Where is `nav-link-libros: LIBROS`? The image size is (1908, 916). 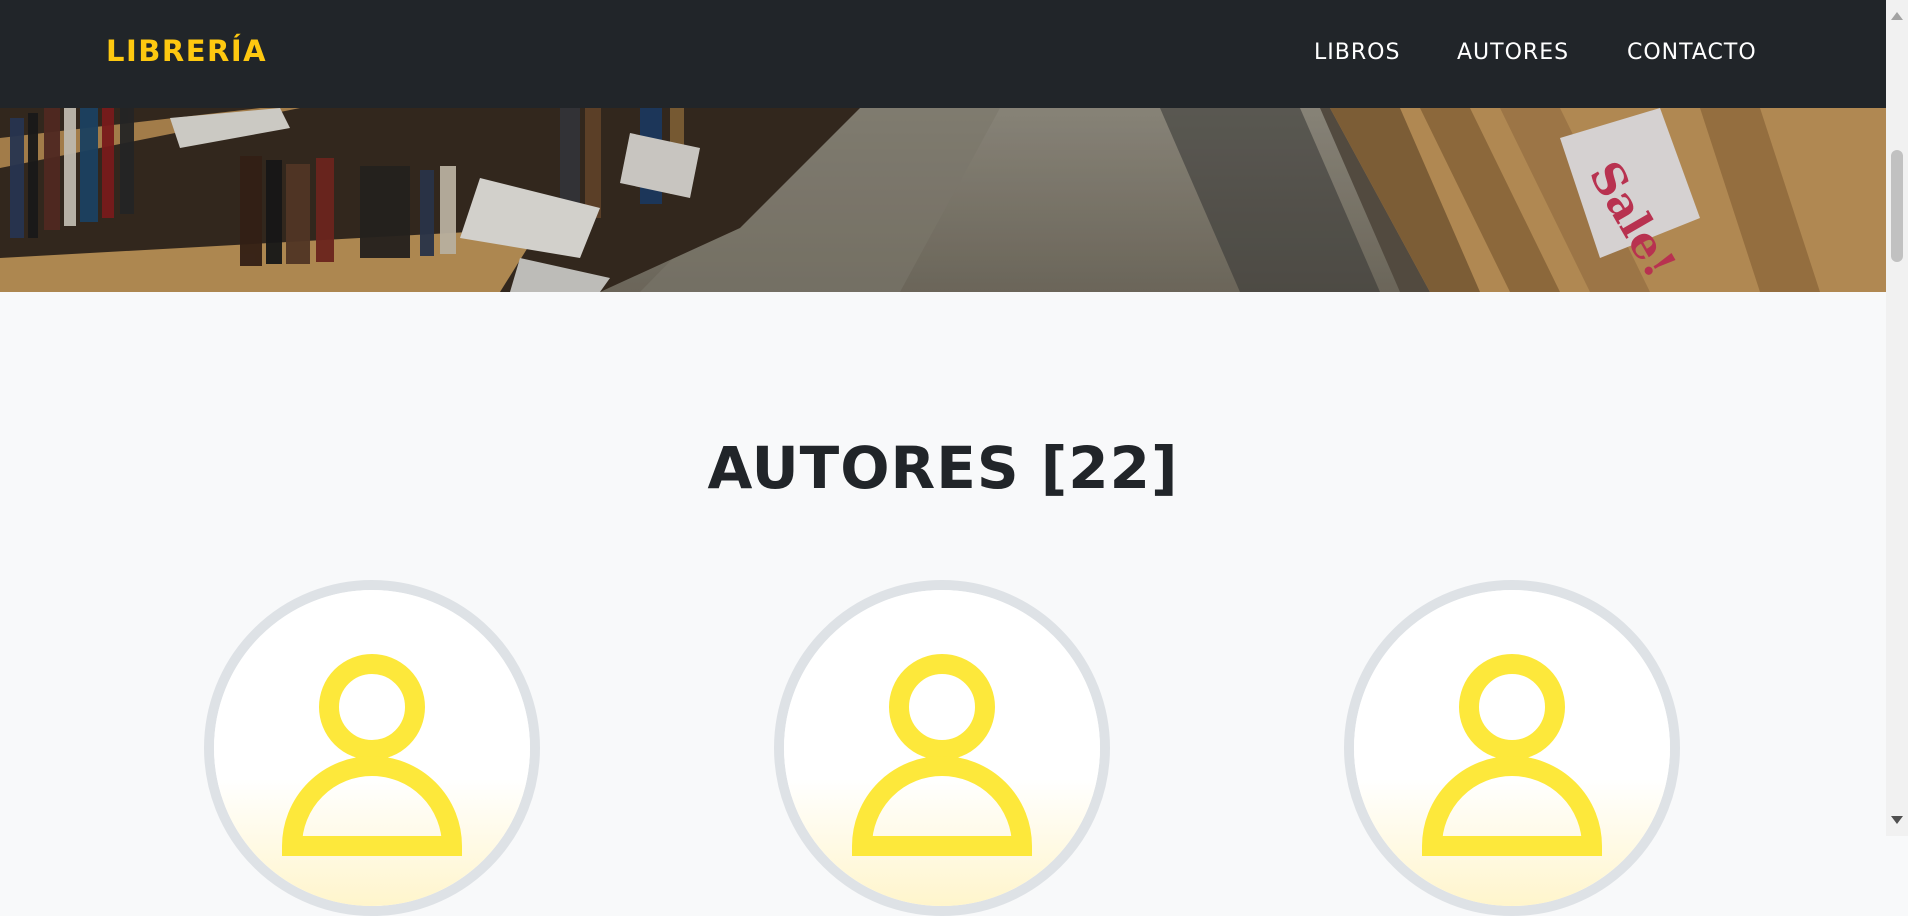
nav-link-libros: LIBROS is located at coordinates (1357, 52).